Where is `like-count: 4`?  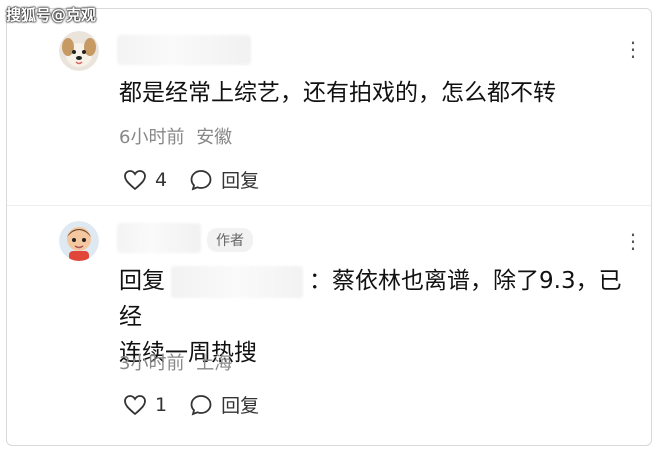
like-count: 4 is located at coordinates (161, 179).